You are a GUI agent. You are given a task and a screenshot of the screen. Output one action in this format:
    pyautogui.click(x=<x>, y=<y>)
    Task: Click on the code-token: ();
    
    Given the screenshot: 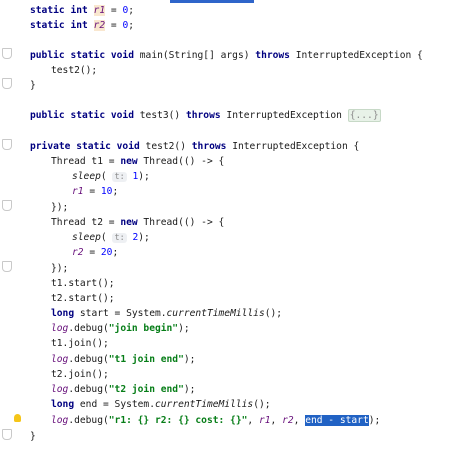 What is the action you would take?
    pyautogui.click(x=262, y=404)
    